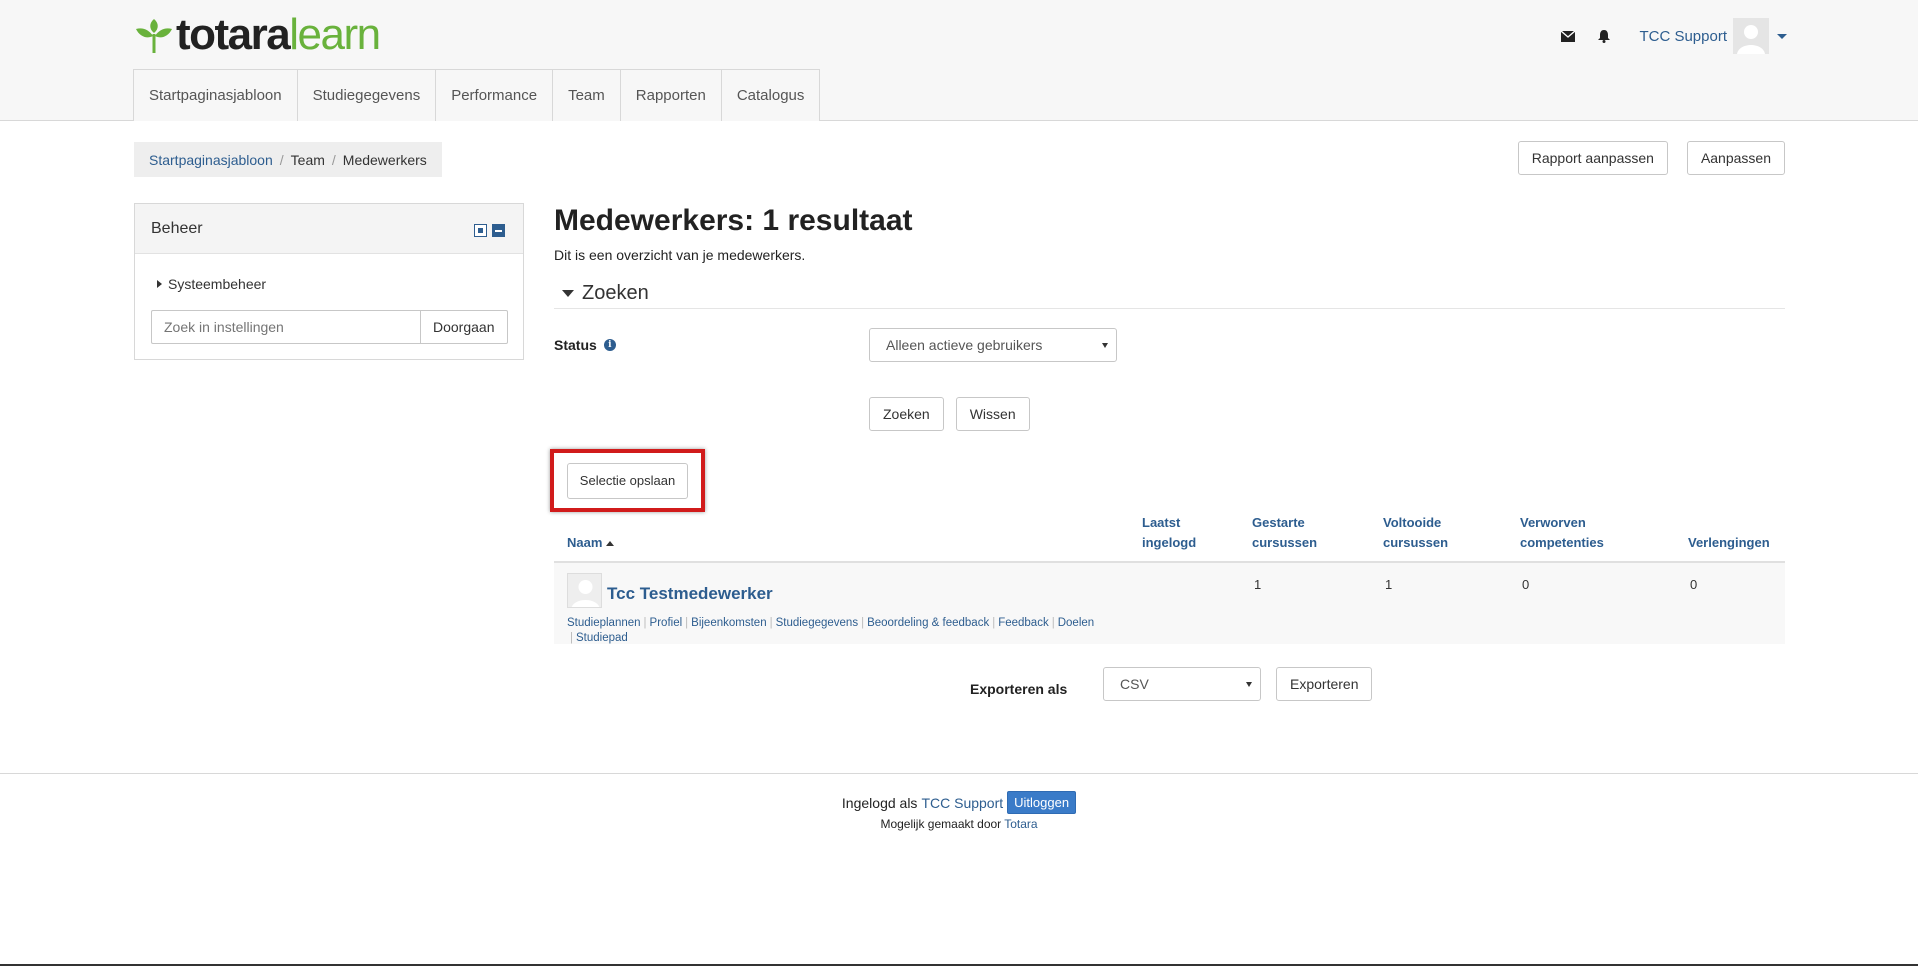  I want to click on logged-in-as-text: Ingelogd als, so click(879, 802).